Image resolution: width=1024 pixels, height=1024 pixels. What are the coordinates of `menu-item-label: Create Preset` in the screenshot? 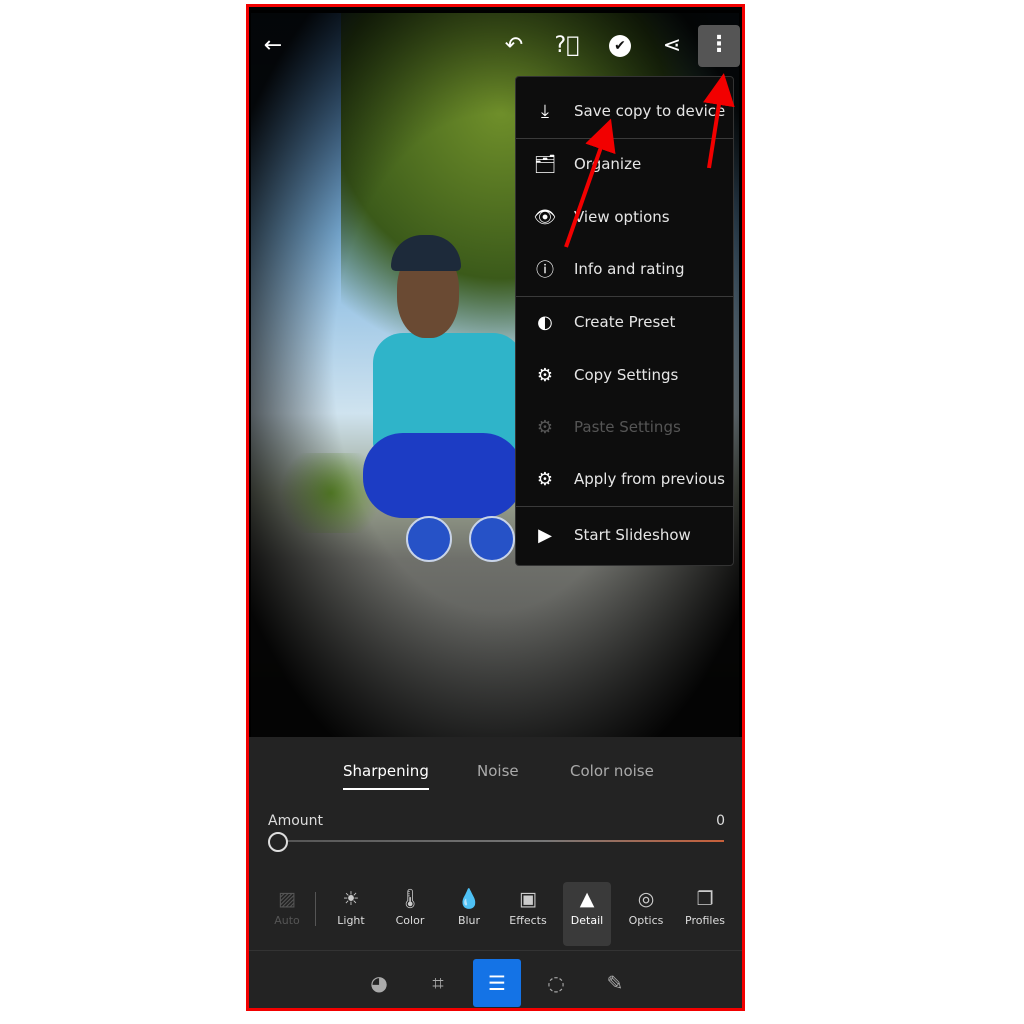 It's located at (625, 322).